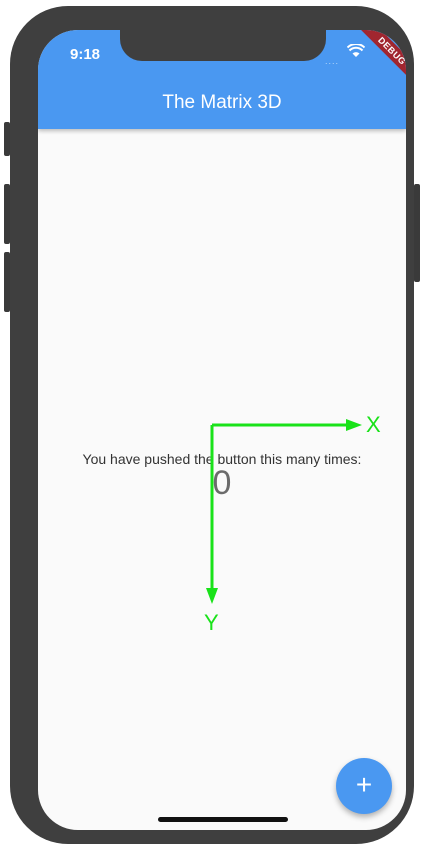 The height and width of the screenshot is (848, 424). Describe the element at coordinates (211, 622) in the screenshot. I see `y-axis-label: Y` at that location.